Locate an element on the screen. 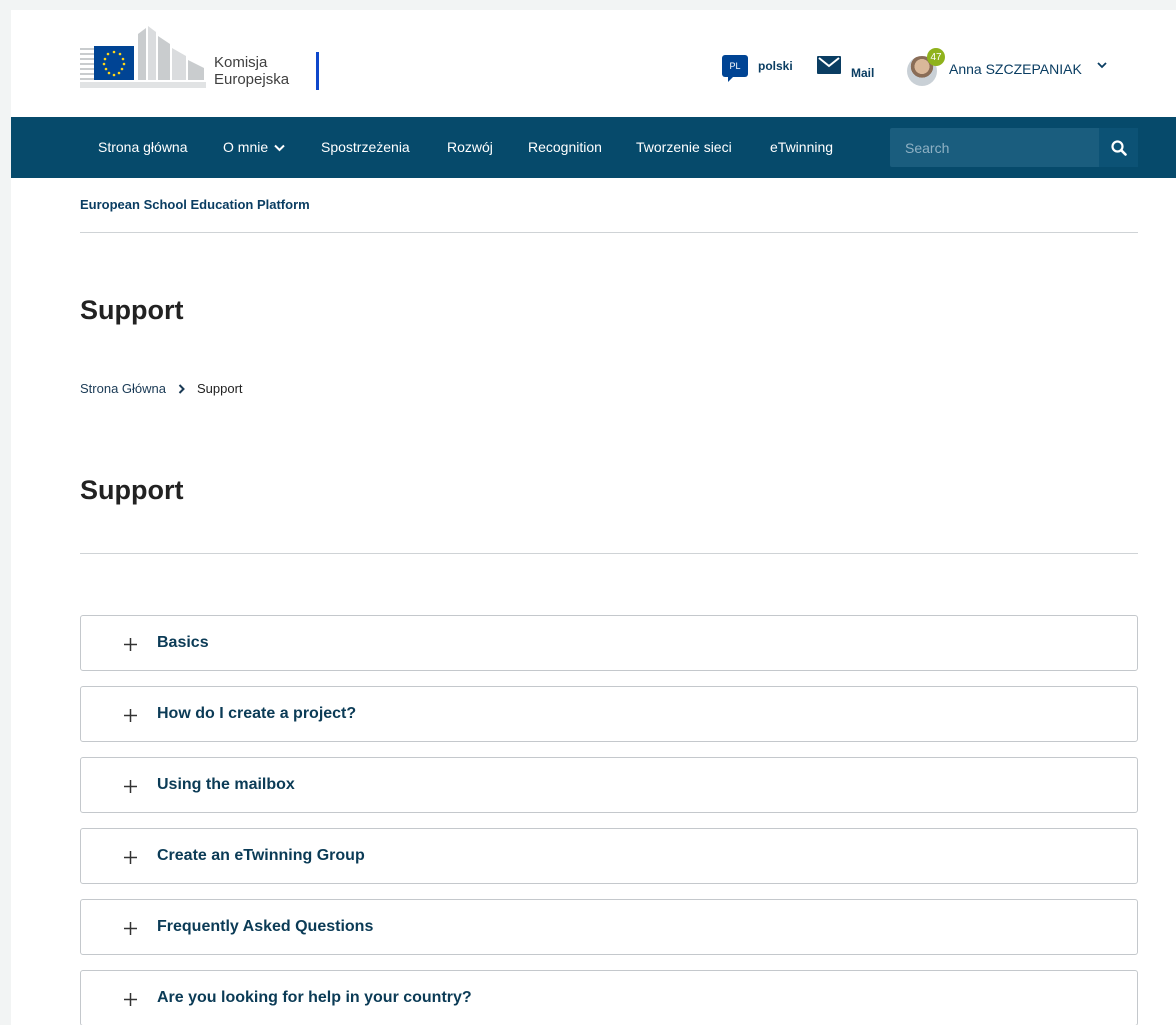 The width and height of the screenshot is (1176, 1025). nav-item-recognition: Recognition is located at coordinates (565, 147).